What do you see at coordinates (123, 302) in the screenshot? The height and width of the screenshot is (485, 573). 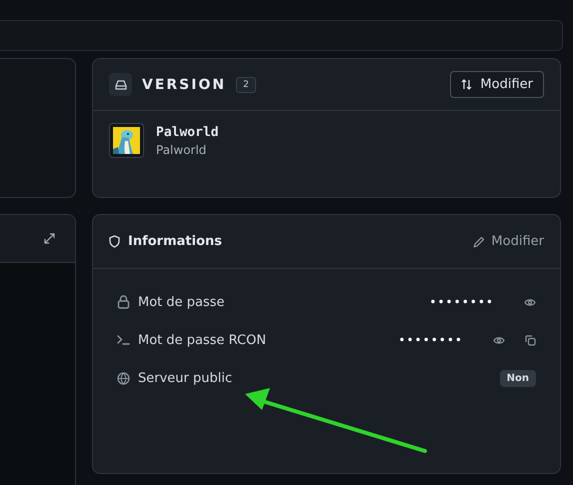 I see `lock-icon` at bounding box center [123, 302].